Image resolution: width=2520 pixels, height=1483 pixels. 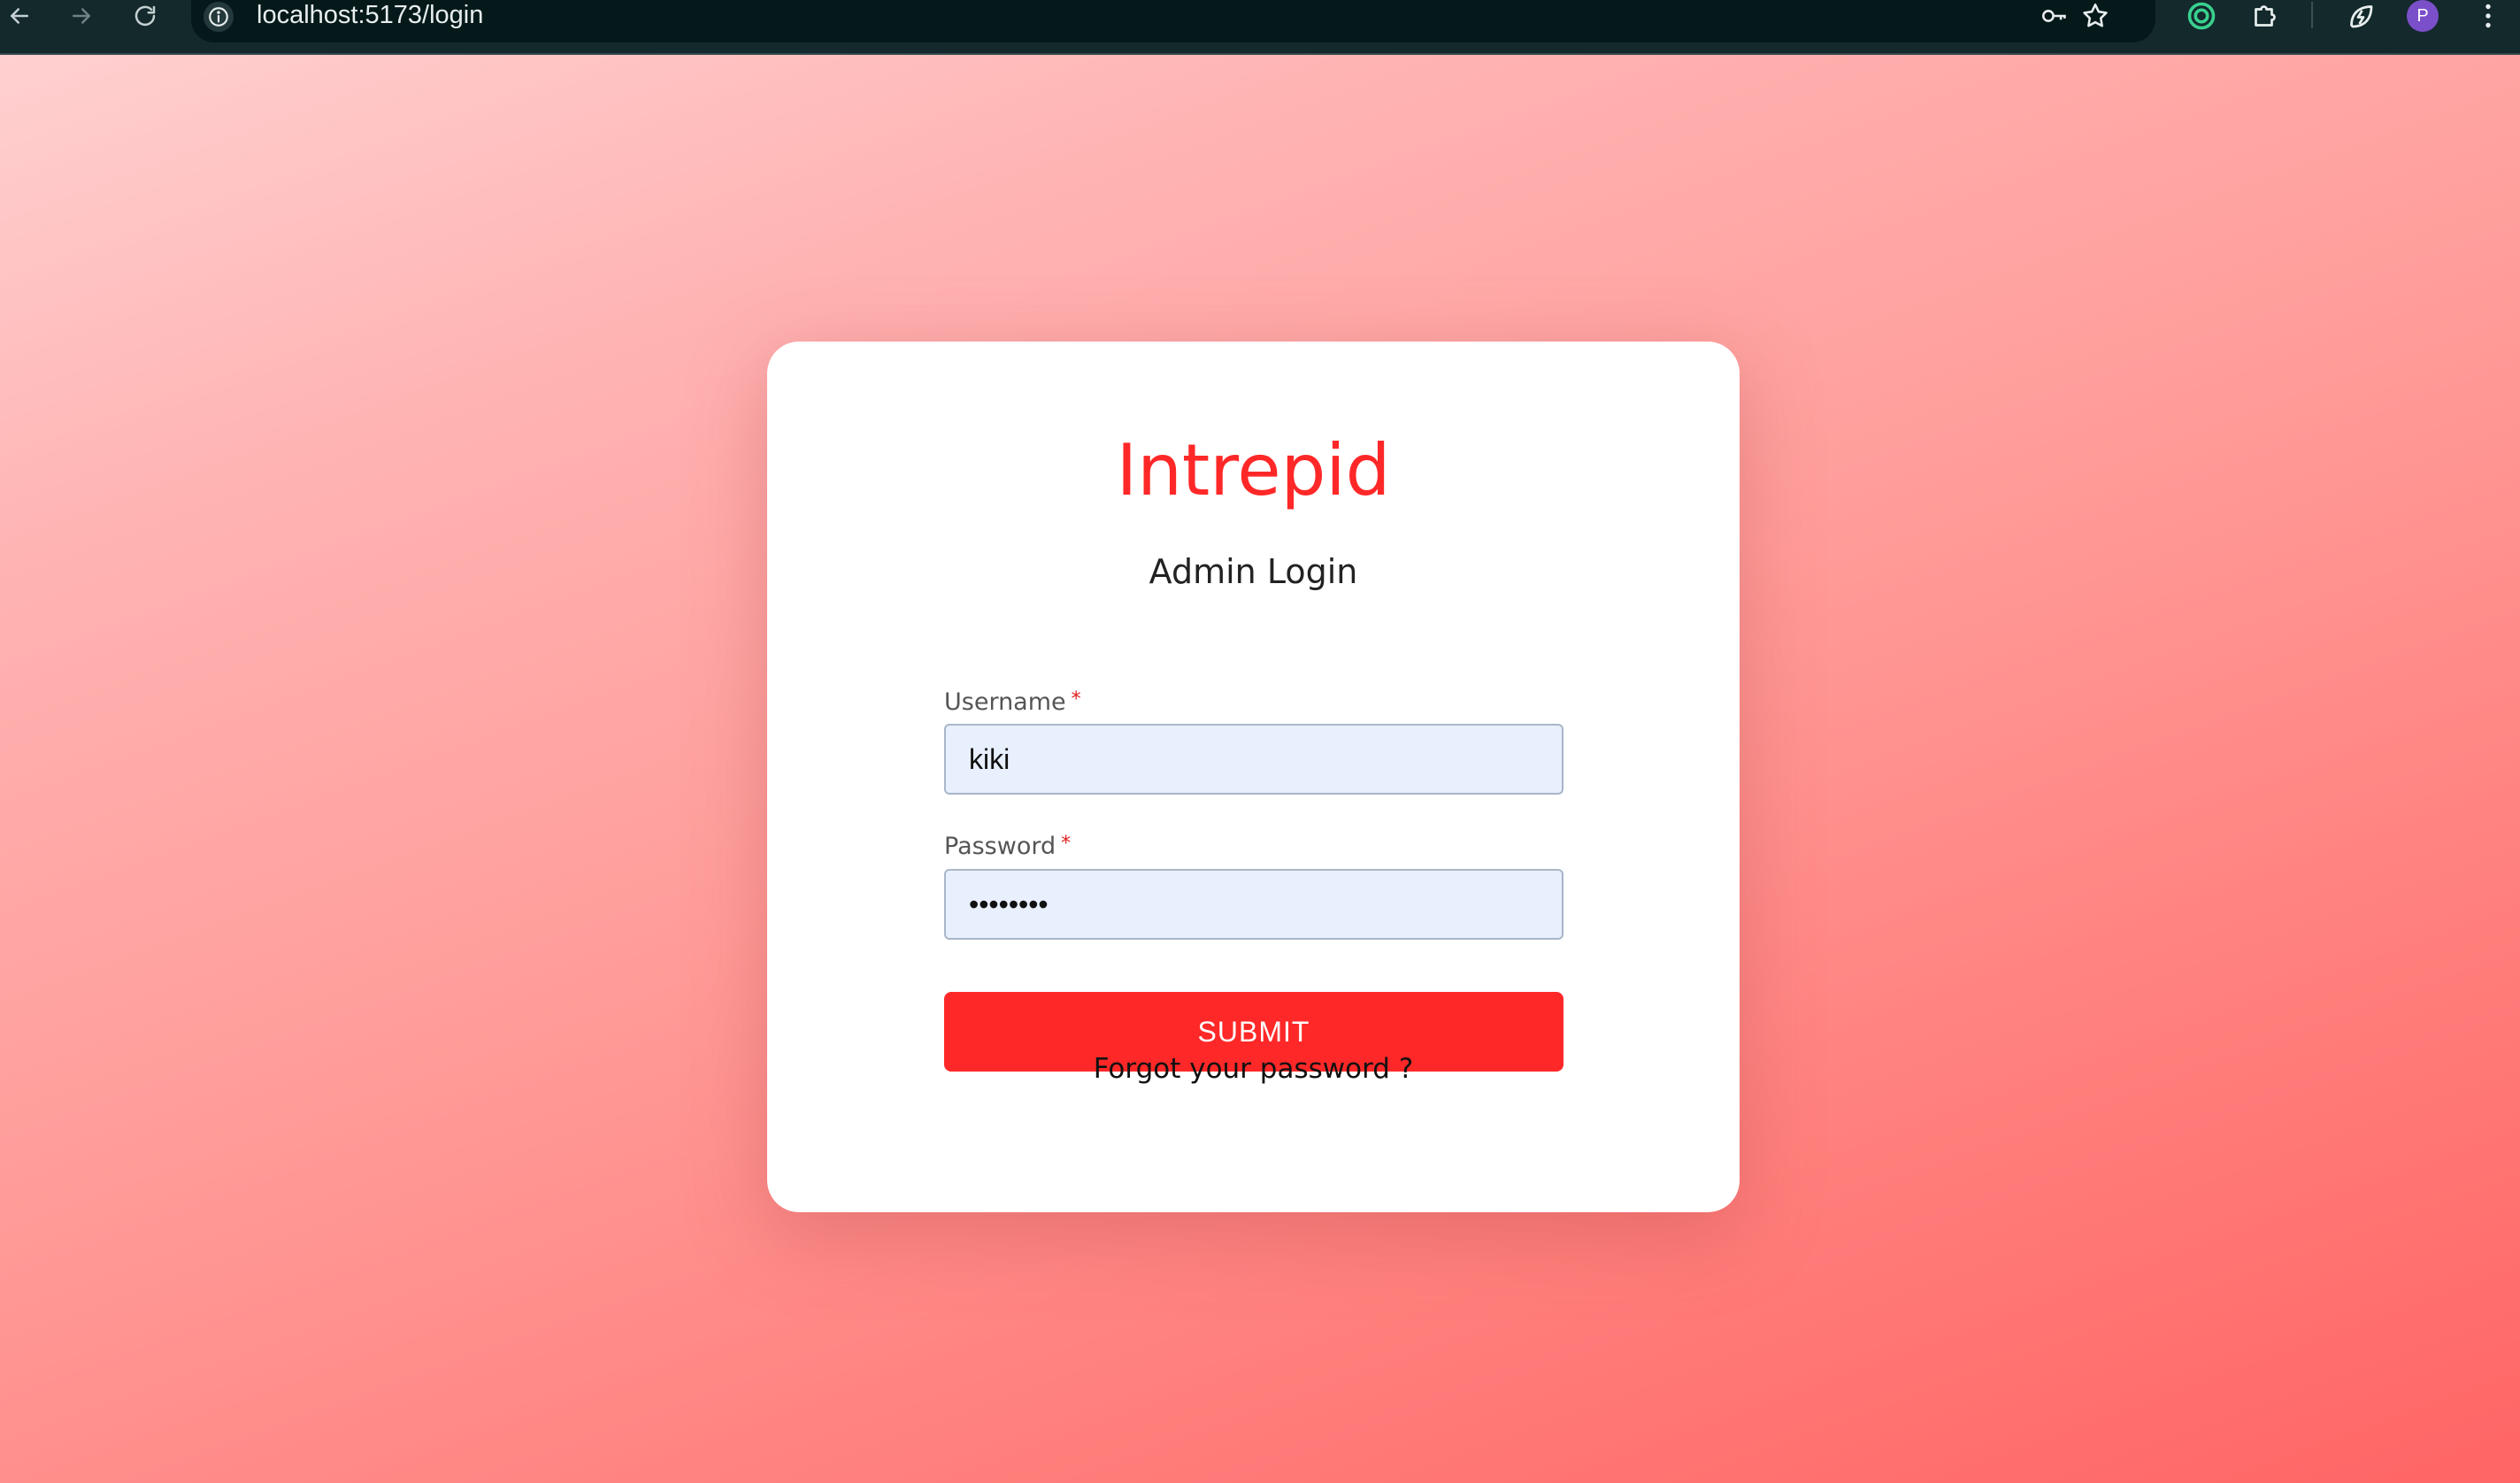 I want to click on target-icon, so click(x=2201, y=16).